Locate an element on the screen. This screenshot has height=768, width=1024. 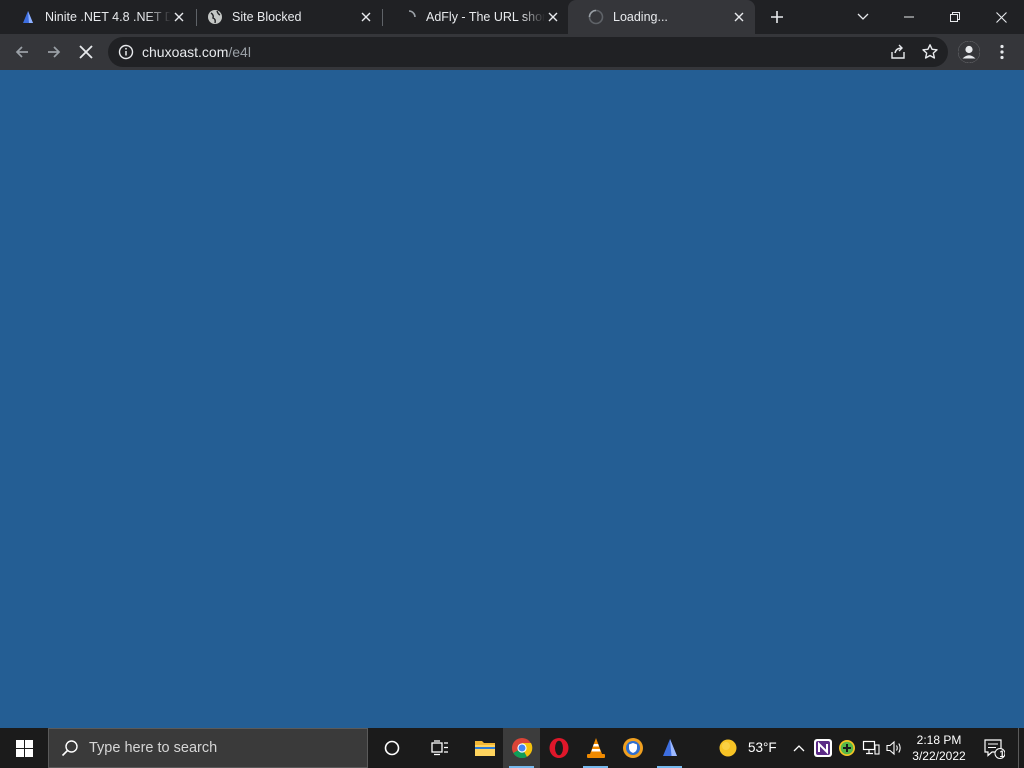
action-center-button: 1 is located at coordinates (994, 748).